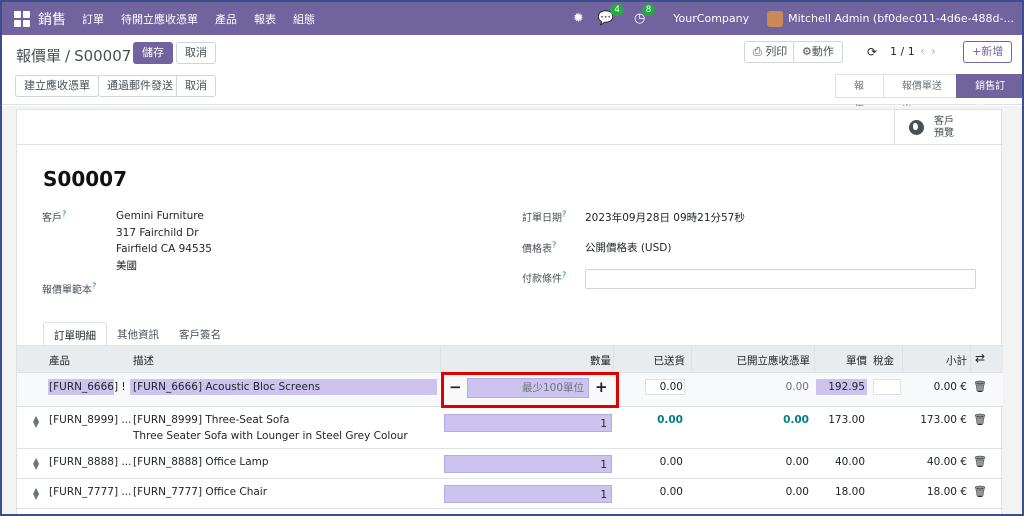 The height and width of the screenshot is (516, 1024). Describe the element at coordinates (52, 19) in the screenshot. I see `app-name: 銷售` at that location.